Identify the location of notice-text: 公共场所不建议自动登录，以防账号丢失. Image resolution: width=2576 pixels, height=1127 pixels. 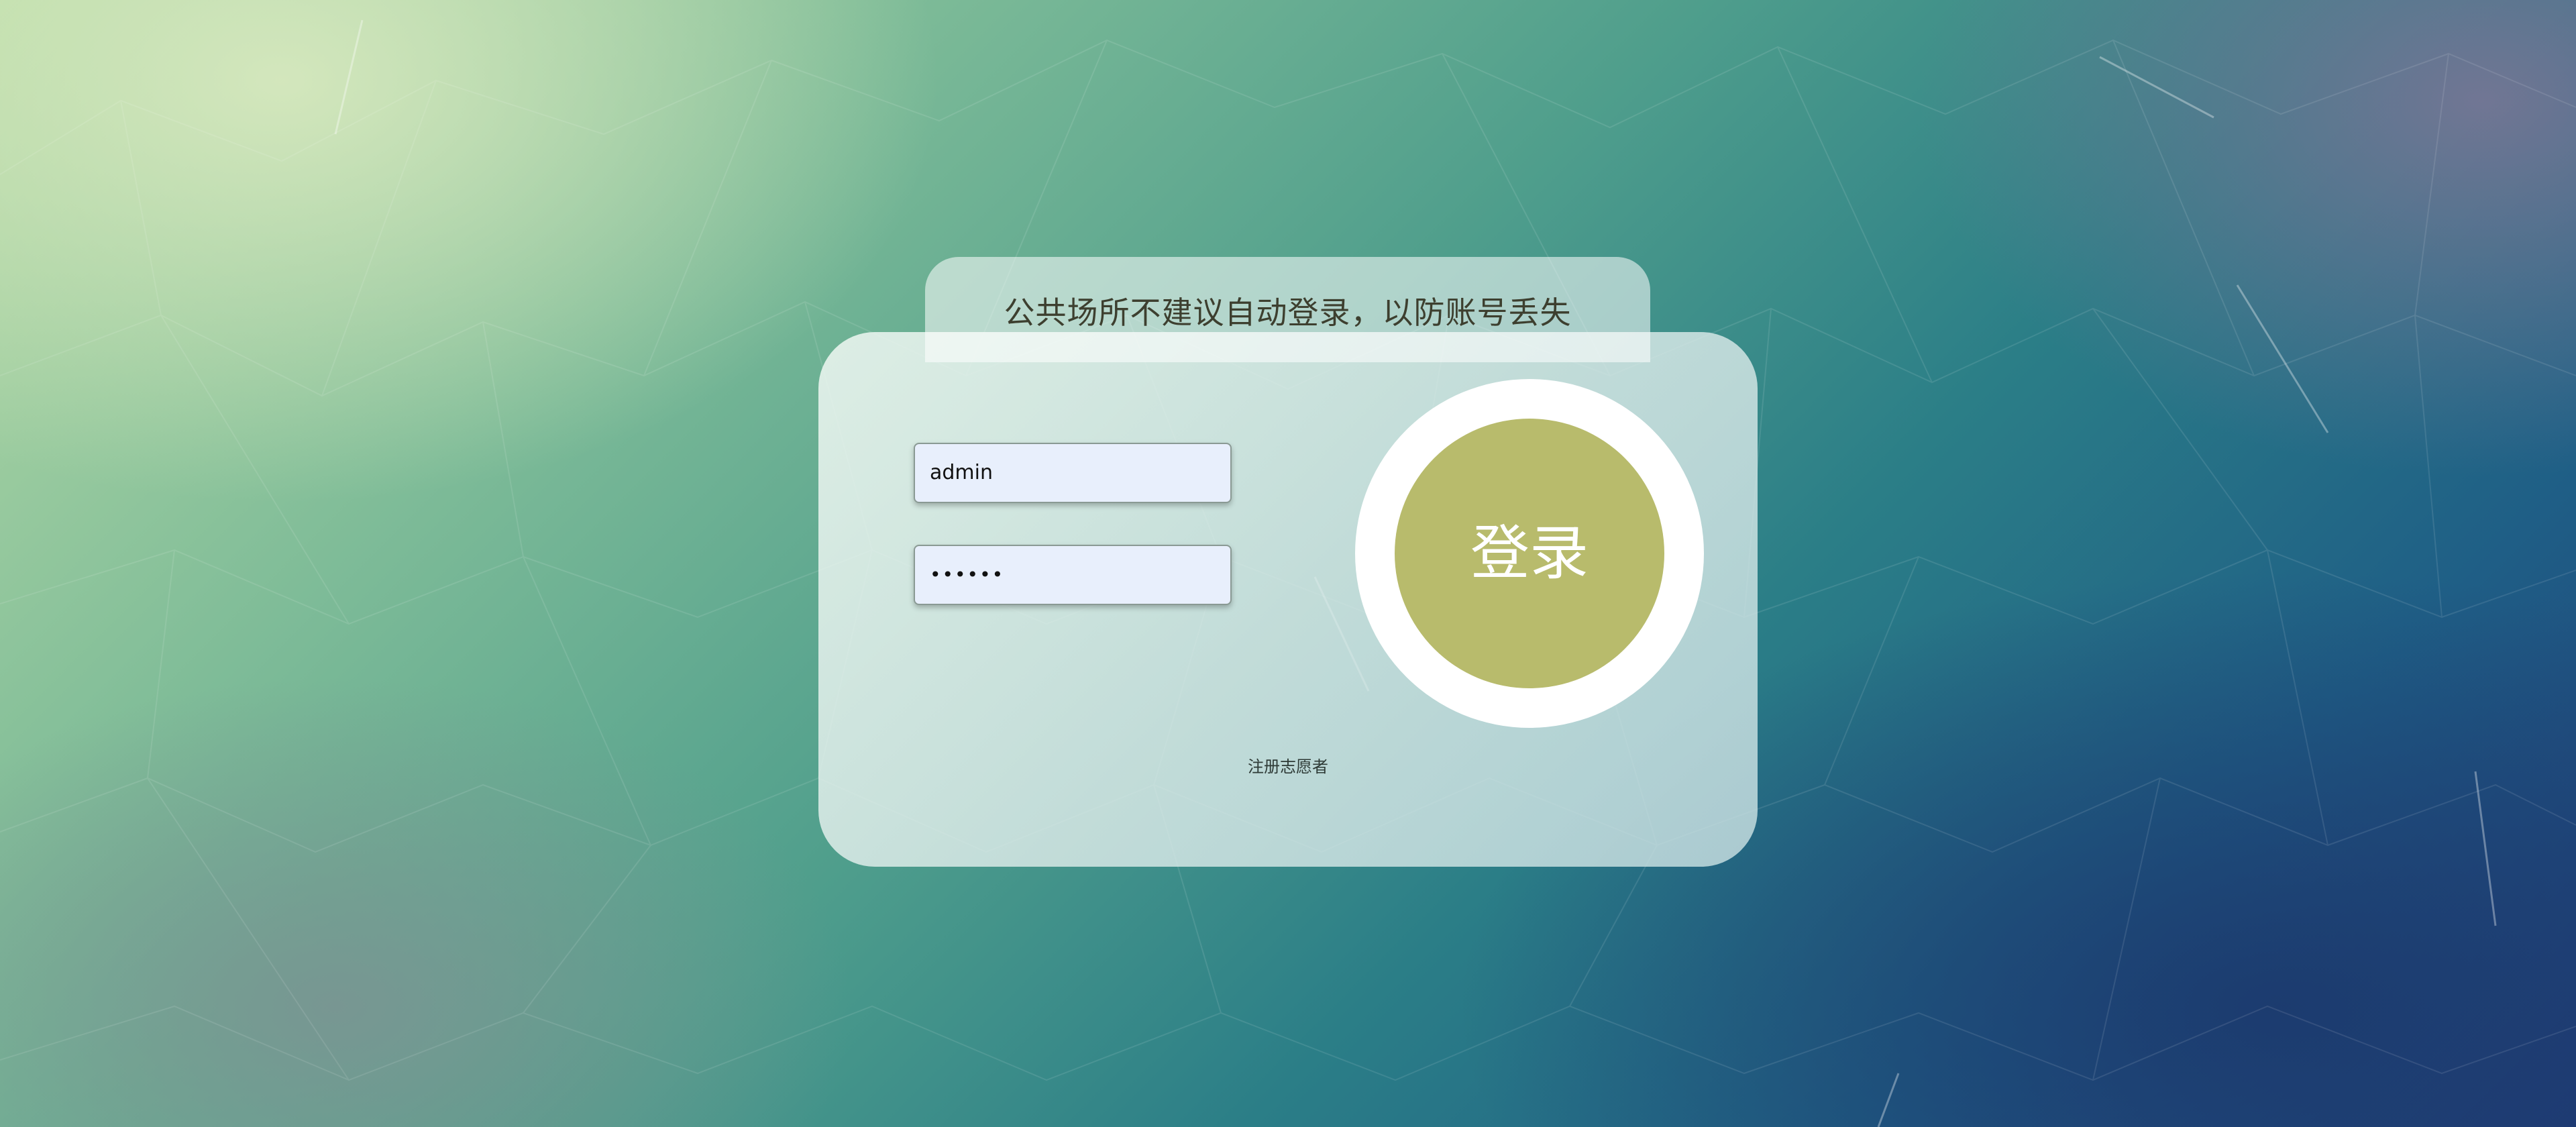
(1288, 312).